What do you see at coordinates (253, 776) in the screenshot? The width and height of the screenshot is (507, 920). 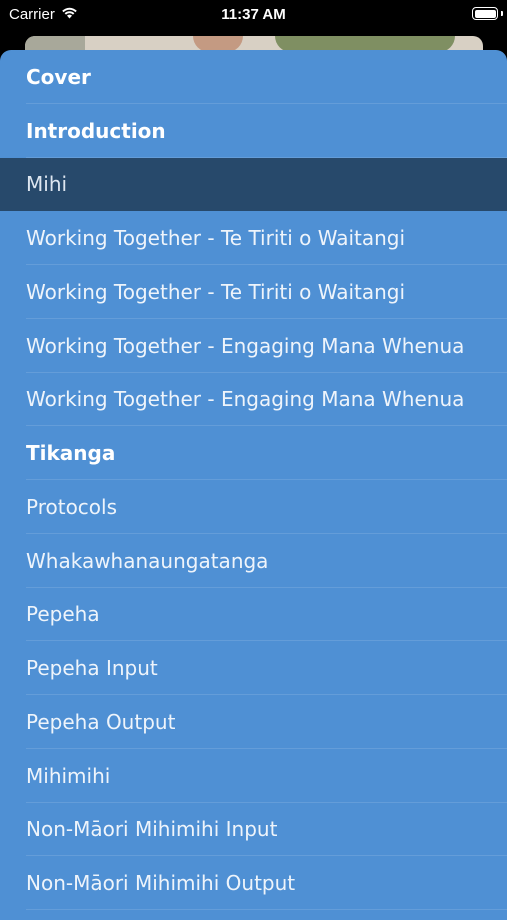 I see `menu-item-mihimihi: Mihimihi` at bounding box center [253, 776].